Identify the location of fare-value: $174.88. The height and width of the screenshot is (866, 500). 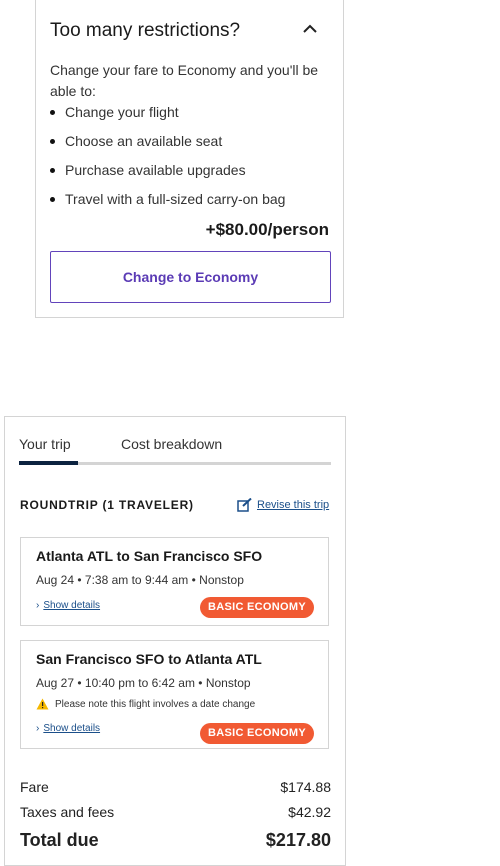
(305, 787).